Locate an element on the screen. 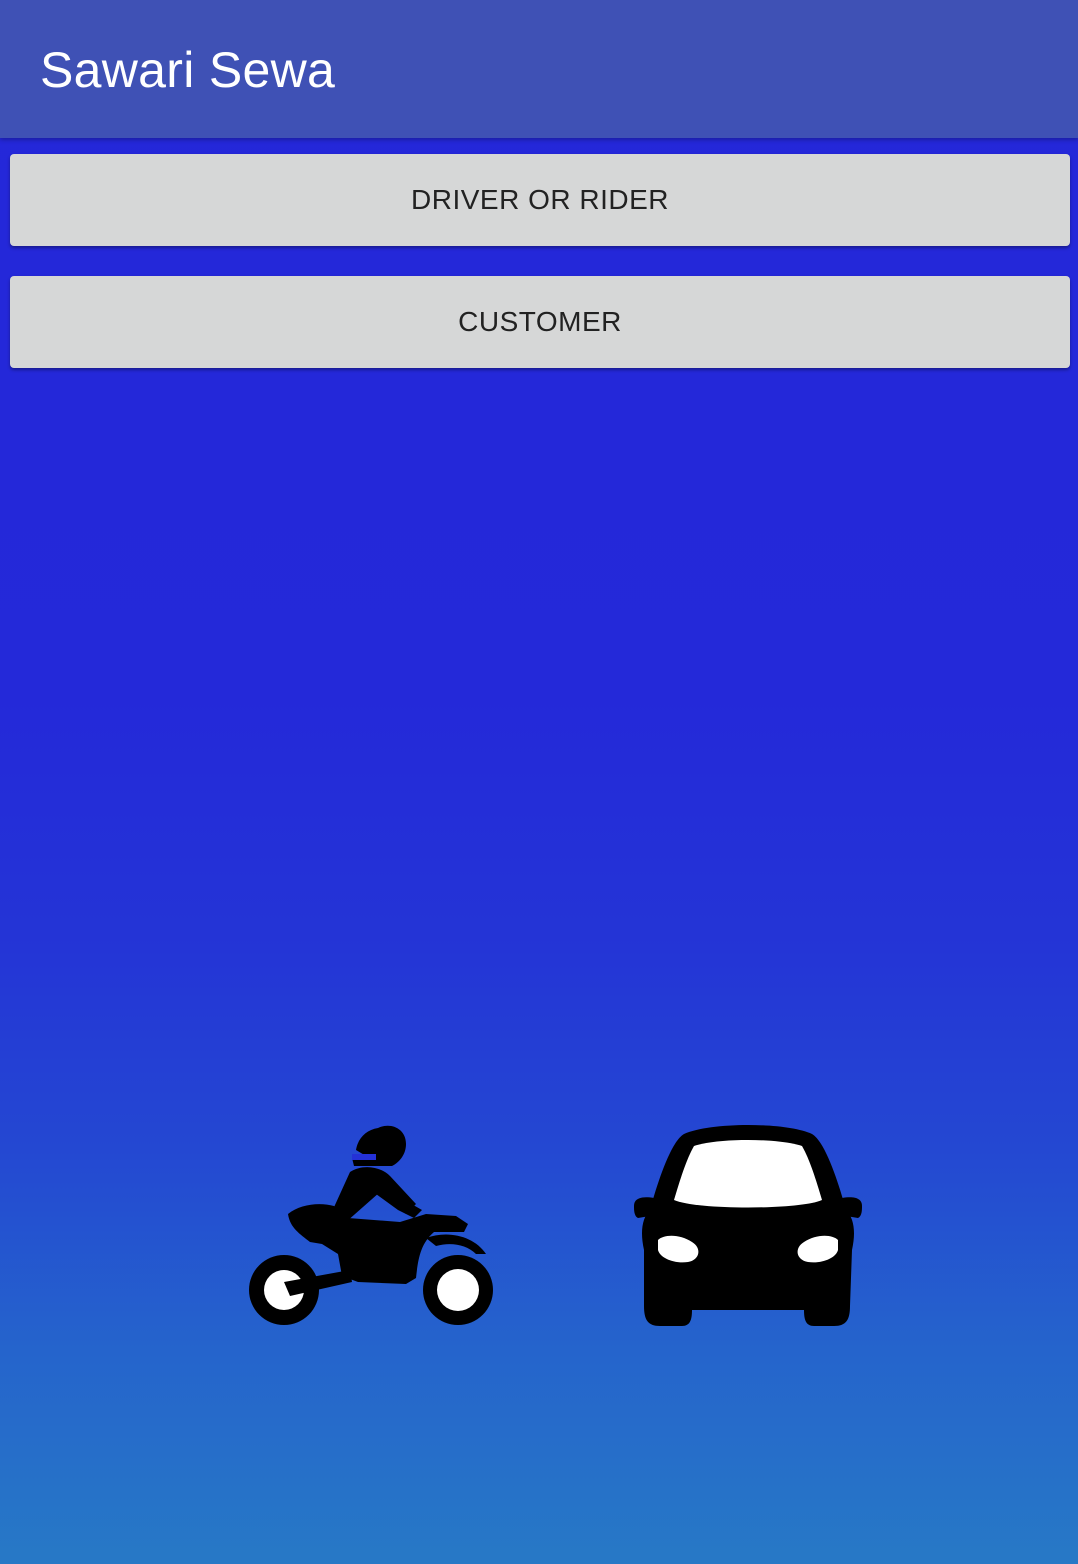 Image resolution: width=1078 pixels, height=1564 pixels. vehicle-illustration is located at coordinates (560, 1230).